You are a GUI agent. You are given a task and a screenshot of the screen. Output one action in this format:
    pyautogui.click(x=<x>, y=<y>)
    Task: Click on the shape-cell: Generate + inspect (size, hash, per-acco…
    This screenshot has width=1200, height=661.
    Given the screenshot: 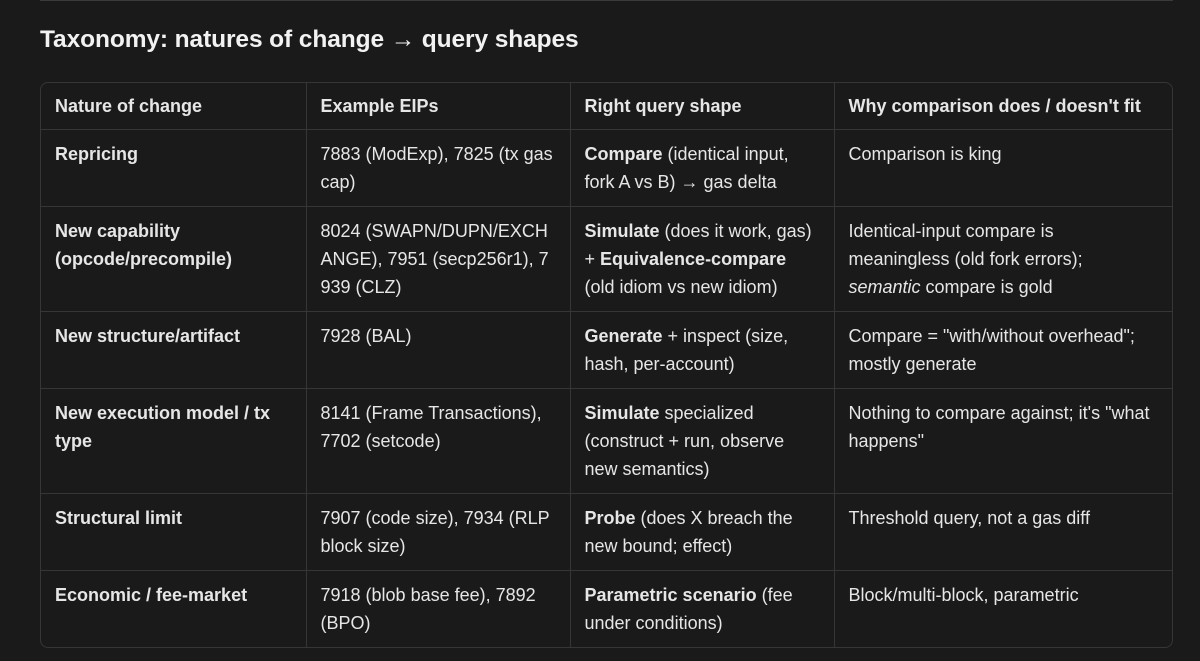 What is the action you would take?
    pyautogui.click(x=702, y=350)
    